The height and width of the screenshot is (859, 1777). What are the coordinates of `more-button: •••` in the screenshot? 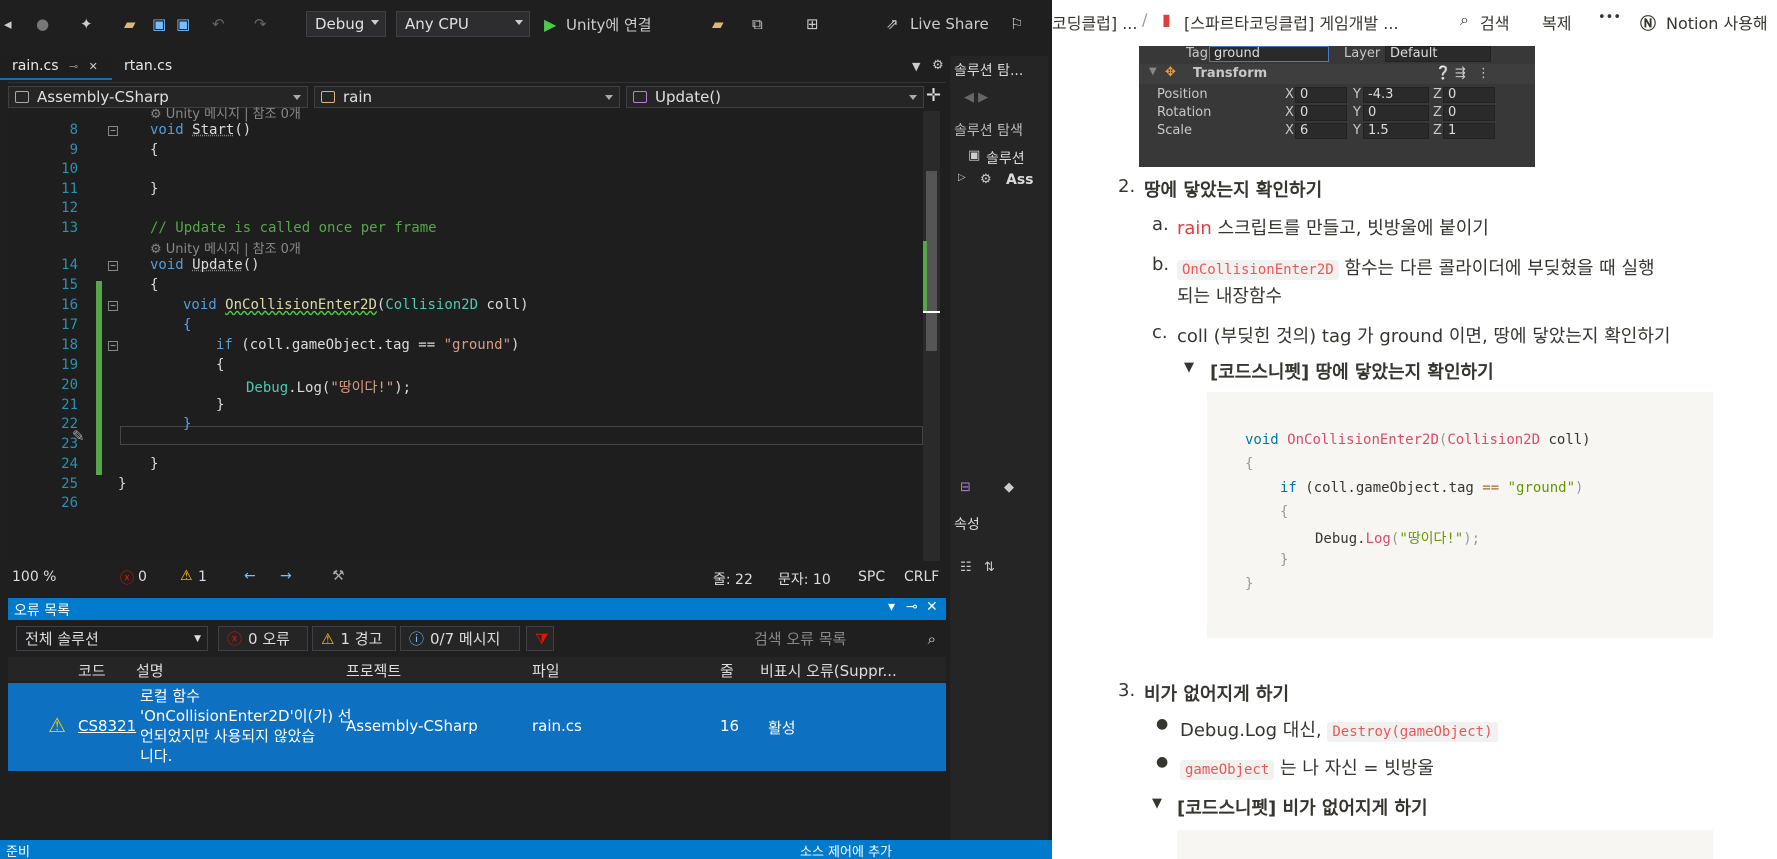 It's located at (1609, 17).